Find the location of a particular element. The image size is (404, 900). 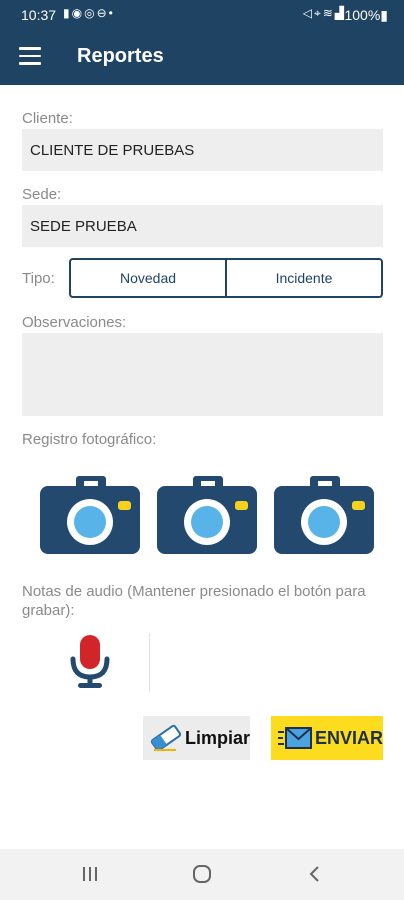

microphone-icon is located at coordinates (90, 661).